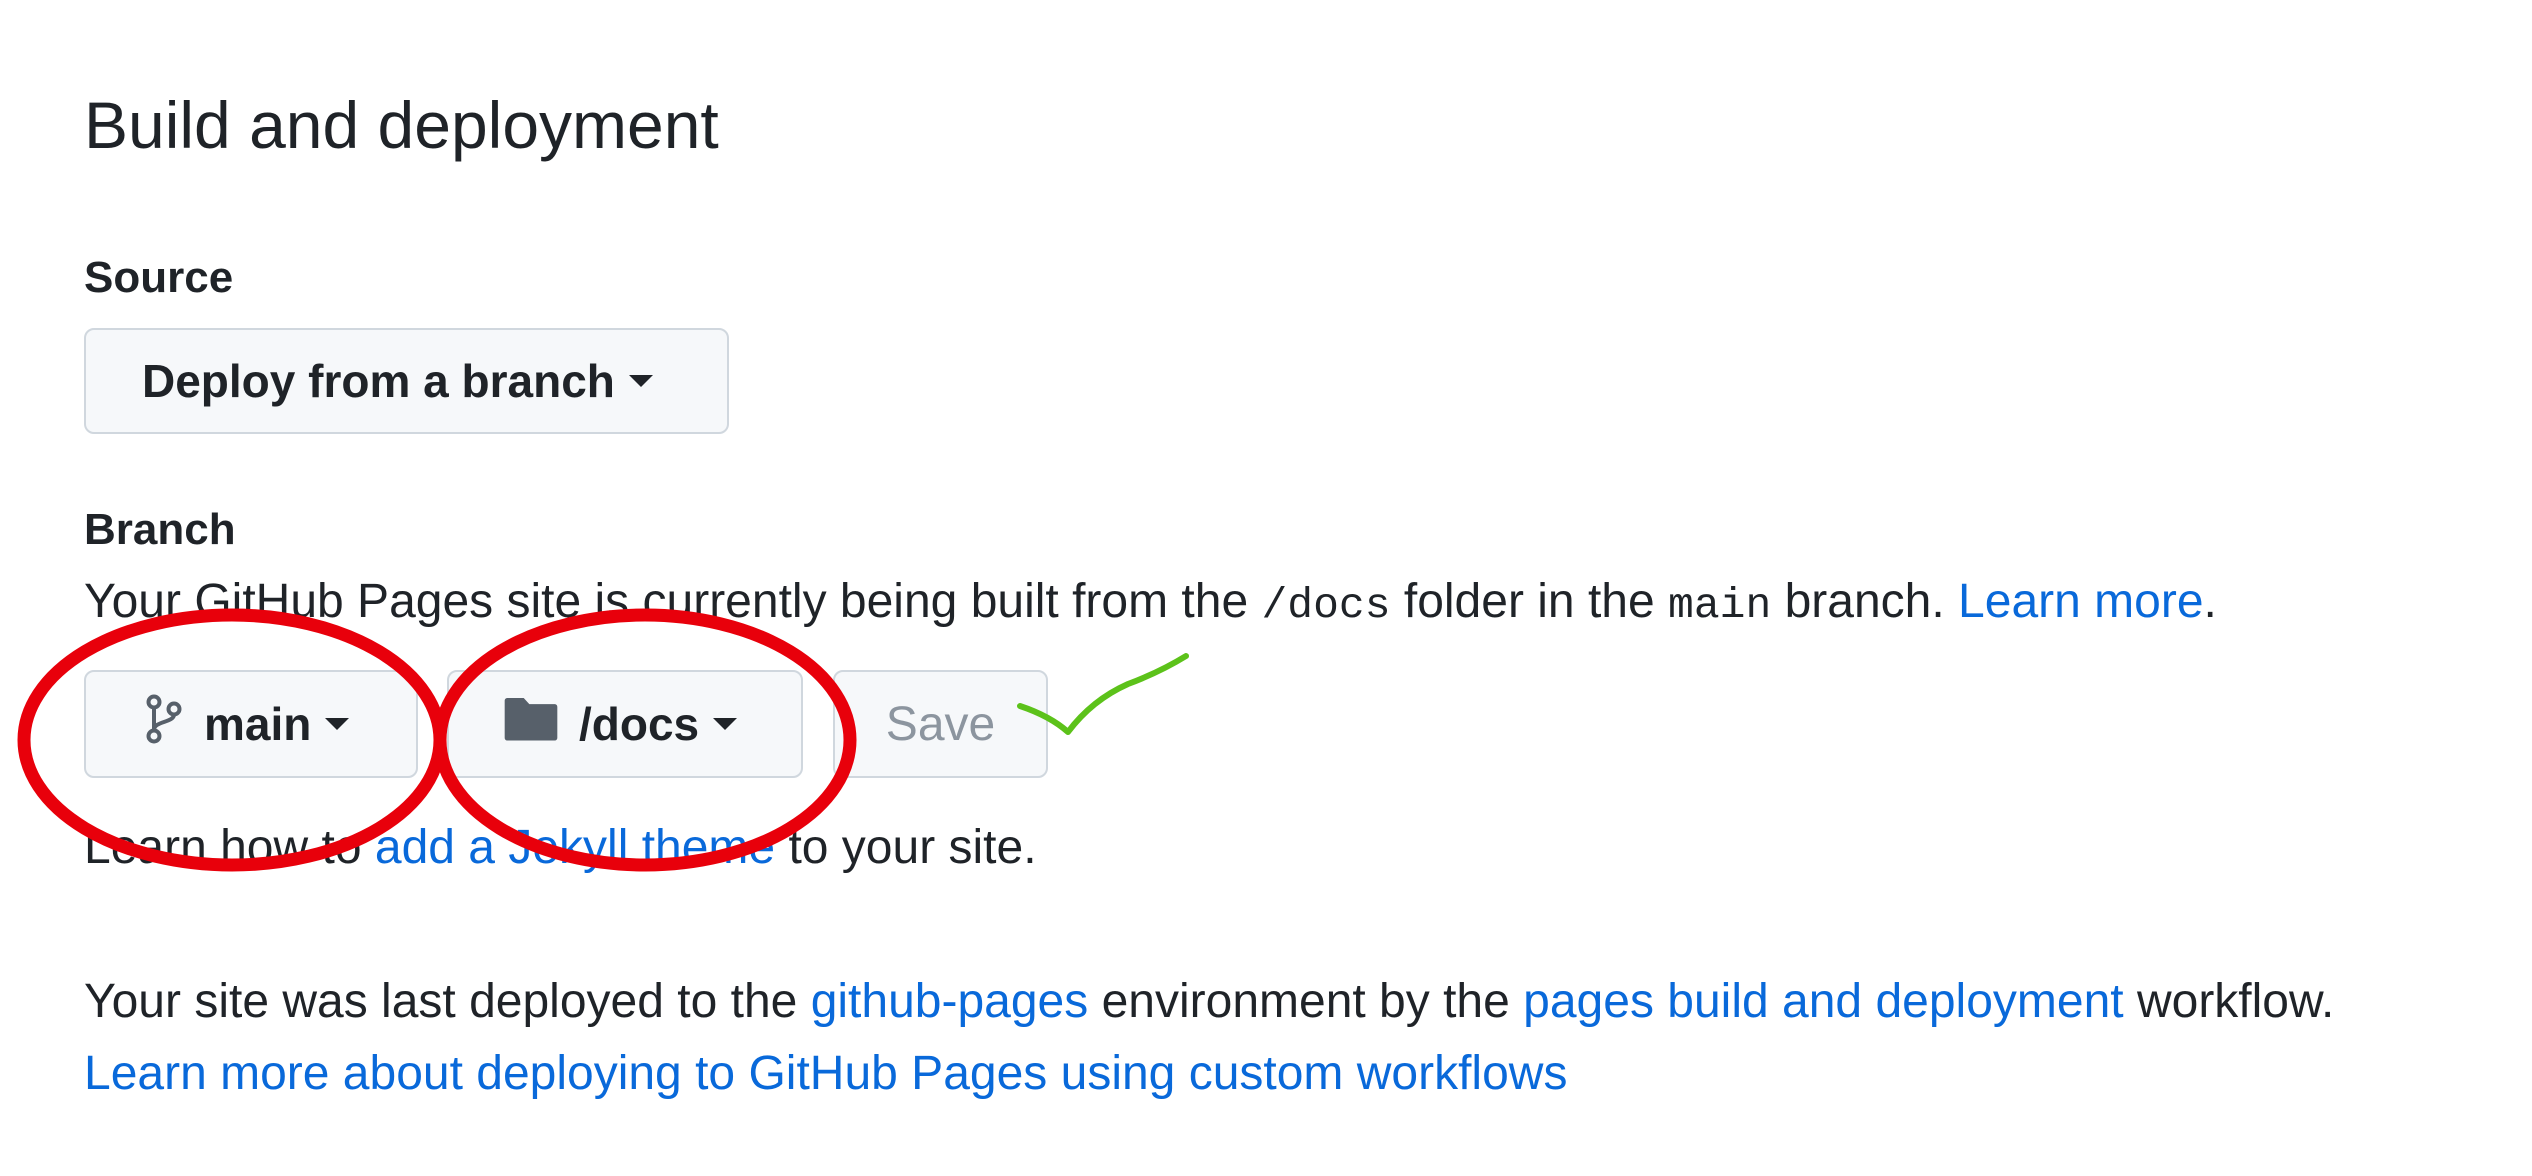 This screenshot has height=1176, width=2532. I want to click on theme-hint-suffix: to your site., so click(912, 847).